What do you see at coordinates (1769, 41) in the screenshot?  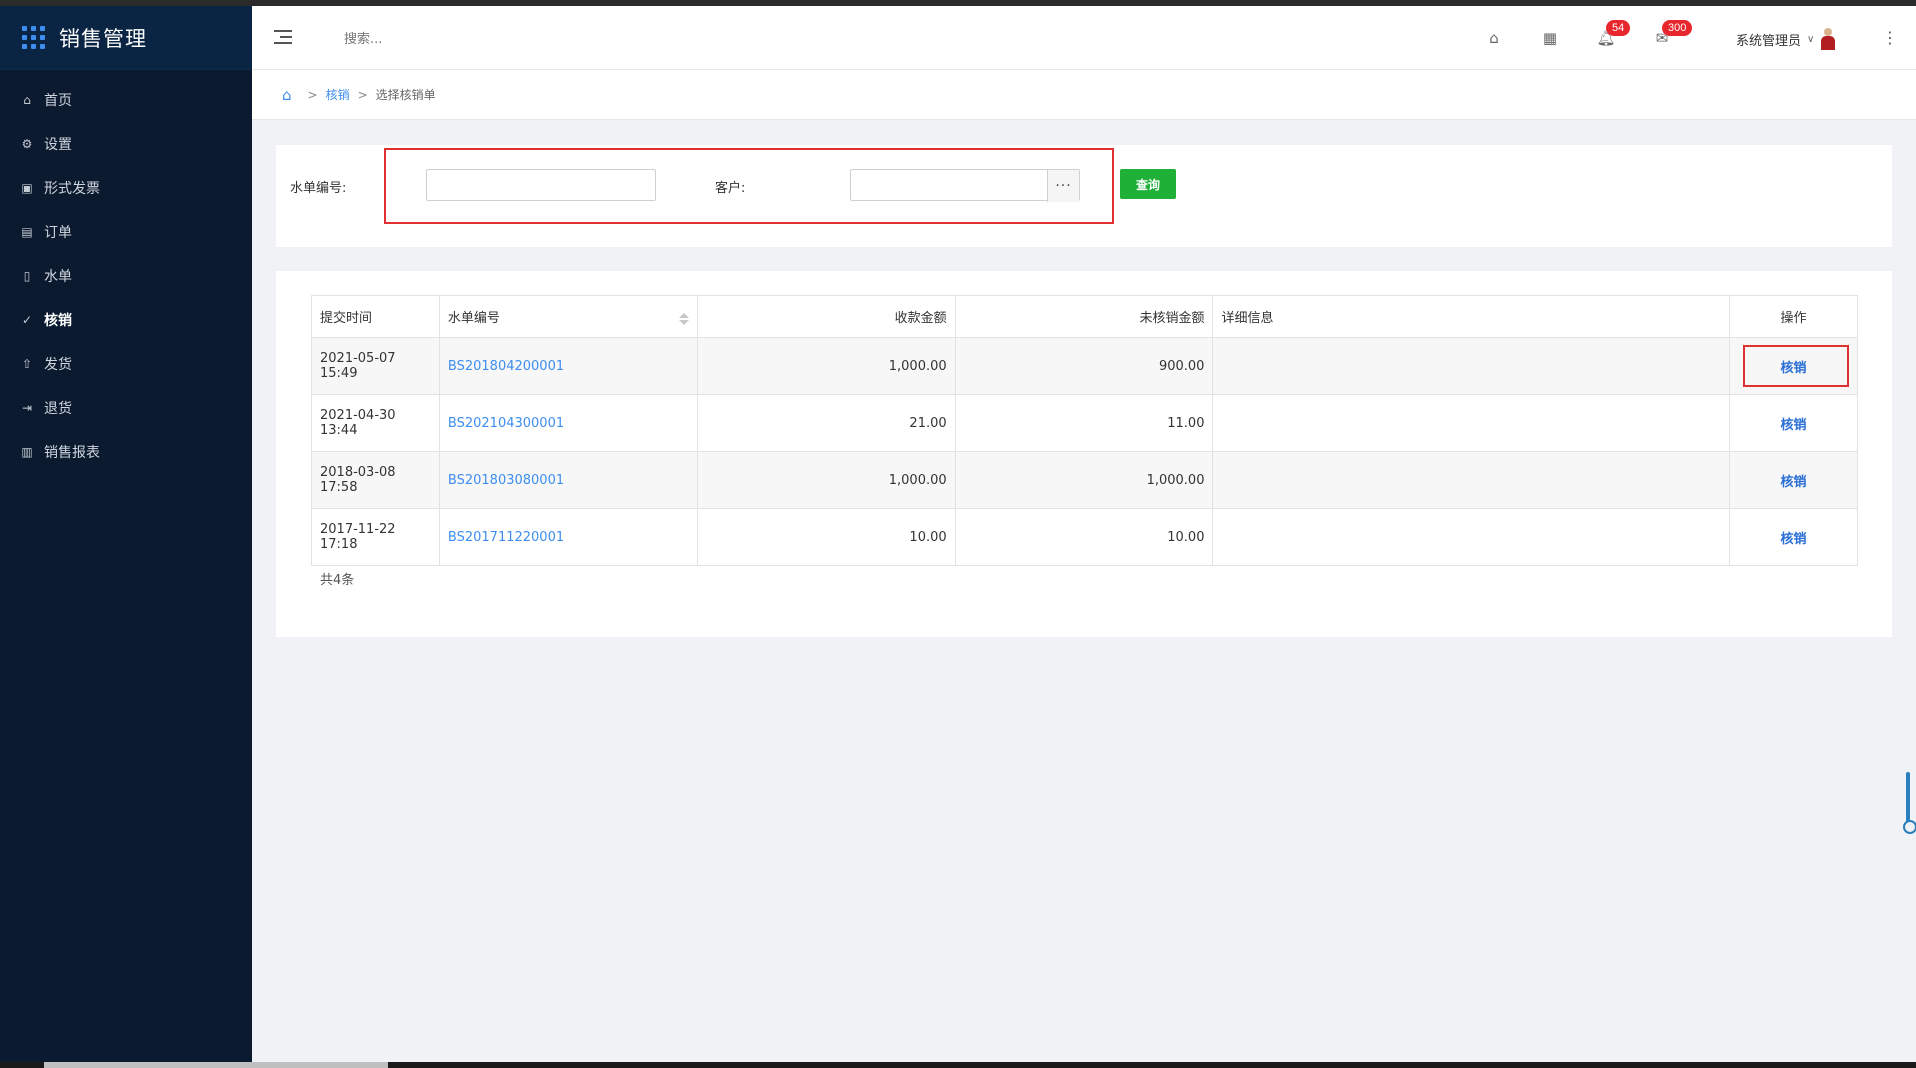 I see `user-name: 系统管理员` at bounding box center [1769, 41].